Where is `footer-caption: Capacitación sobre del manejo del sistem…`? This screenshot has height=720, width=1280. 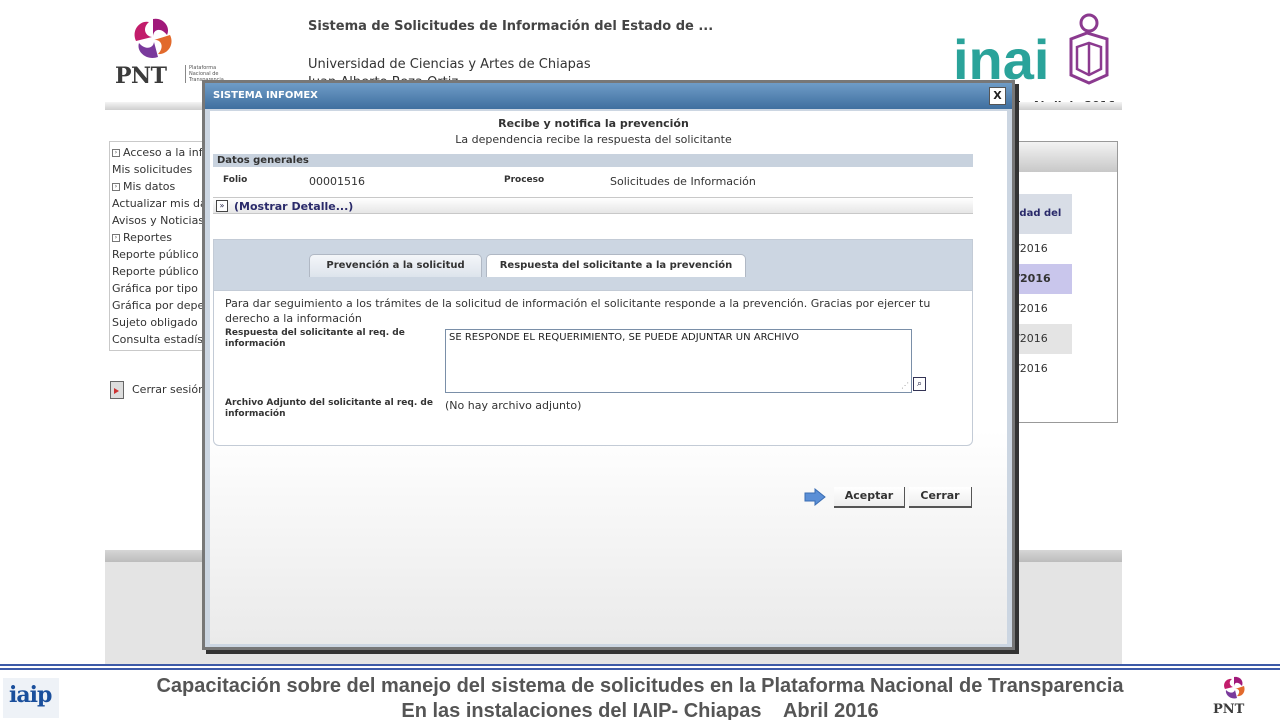 footer-caption: Capacitación sobre del manejo del sistem… is located at coordinates (640, 697).